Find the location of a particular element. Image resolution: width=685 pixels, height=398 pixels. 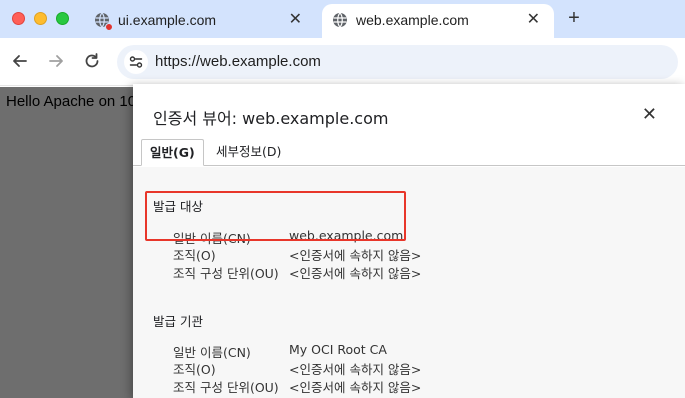

tab-ui-example: ui.example.com ✕ is located at coordinates (200, 21).